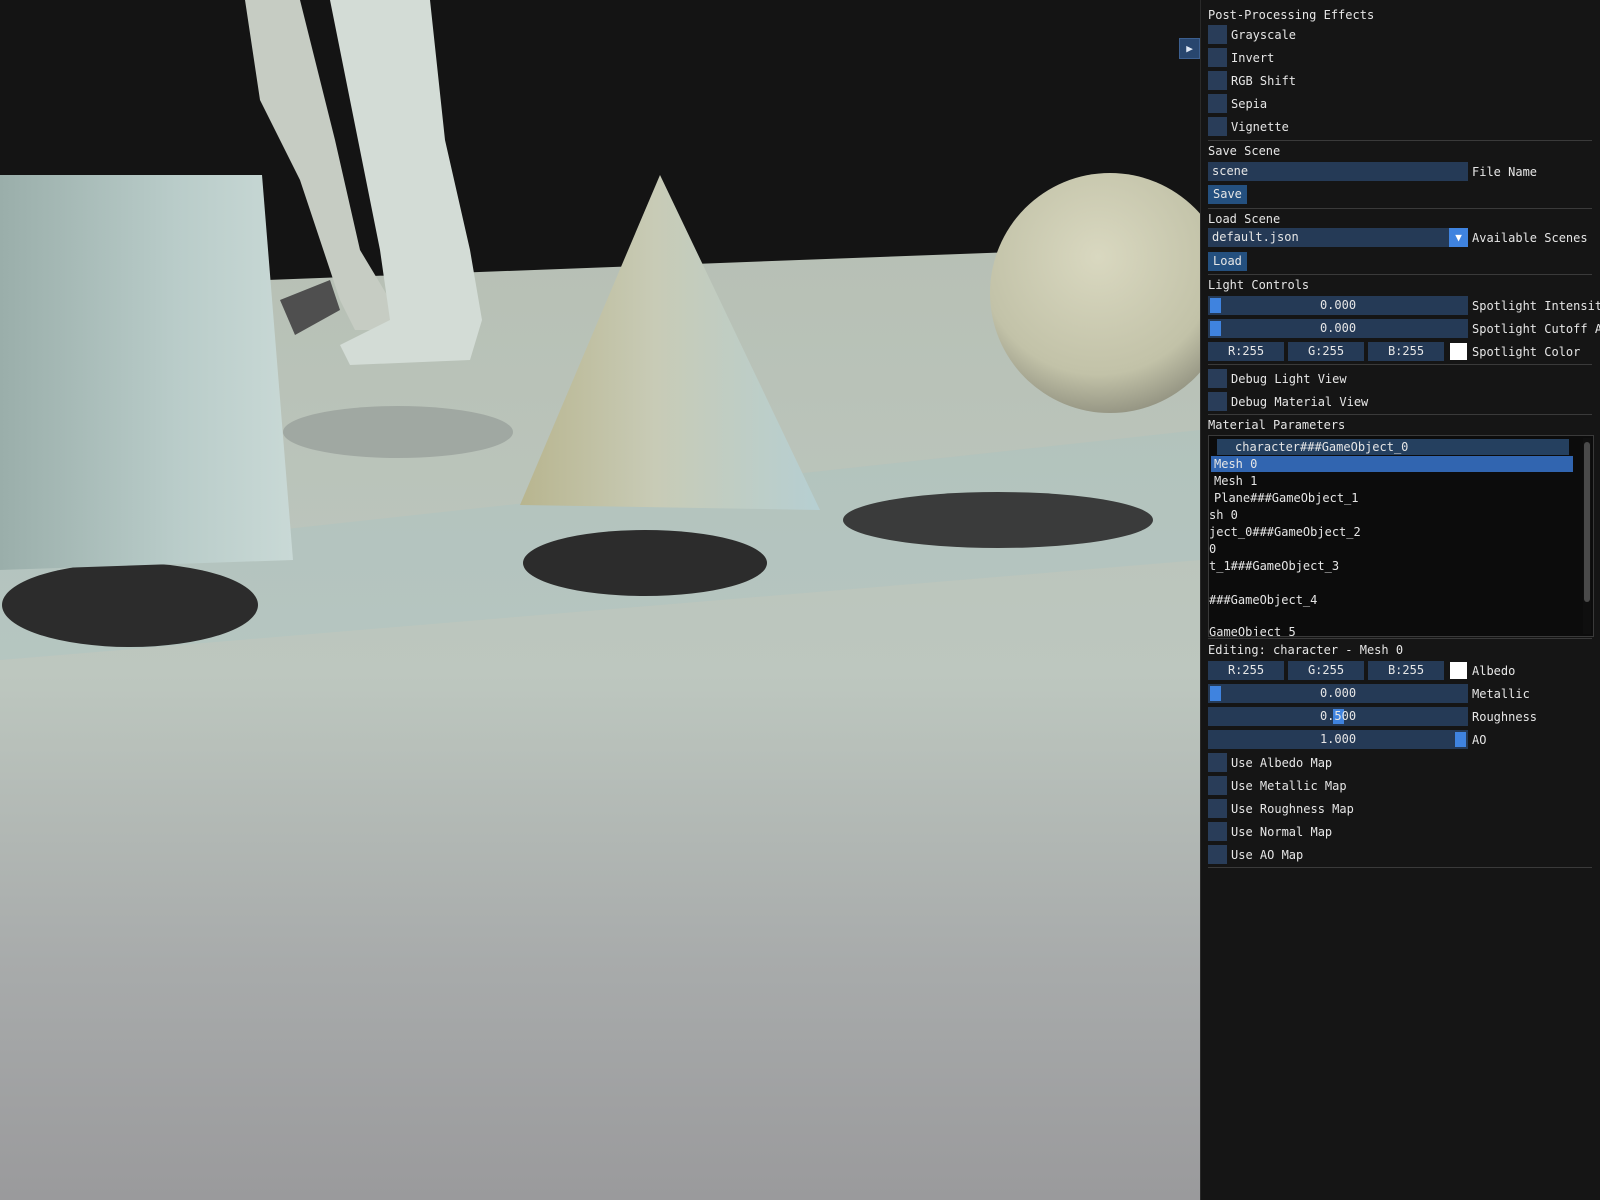 The width and height of the screenshot is (1600, 1200). What do you see at coordinates (1255, 237) in the screenshot?
I see `scene-dropdown-value: default.json` at bounding box center [1255, 237].